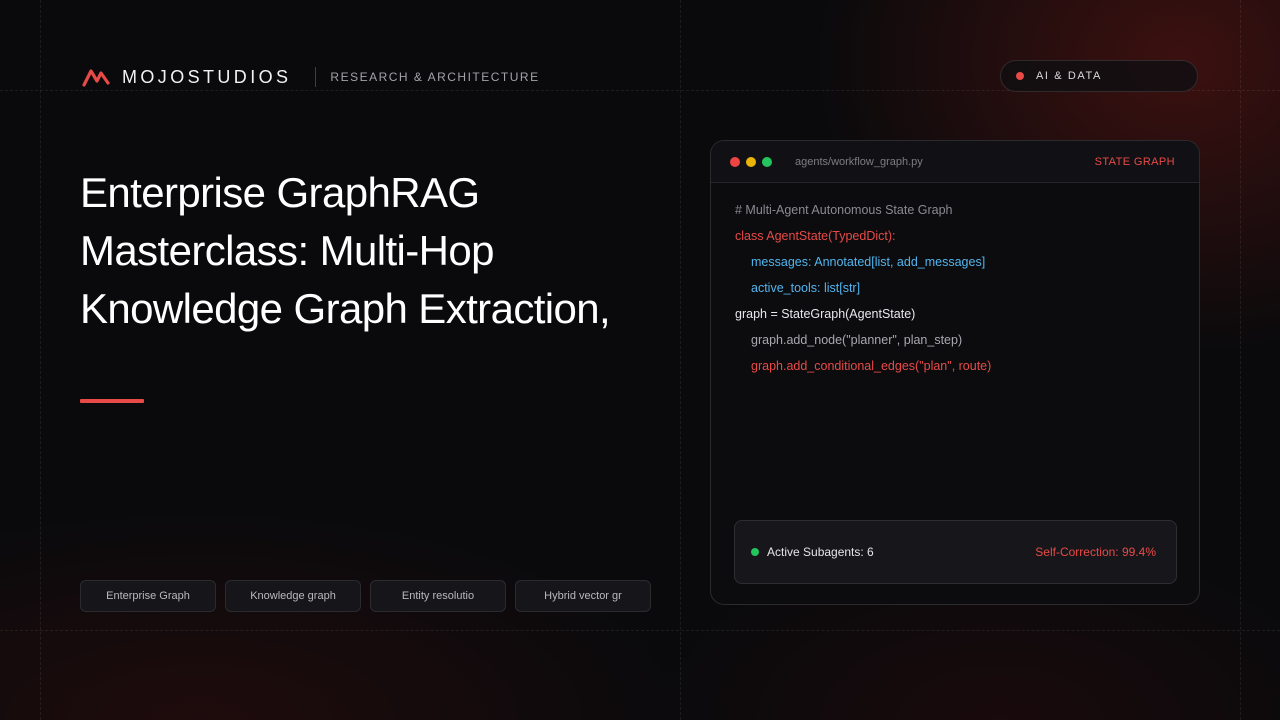 This screenshot has width=1280, height=720. I want to click on active-subagents-status: Active Subagents: 6, so click(820, 552).